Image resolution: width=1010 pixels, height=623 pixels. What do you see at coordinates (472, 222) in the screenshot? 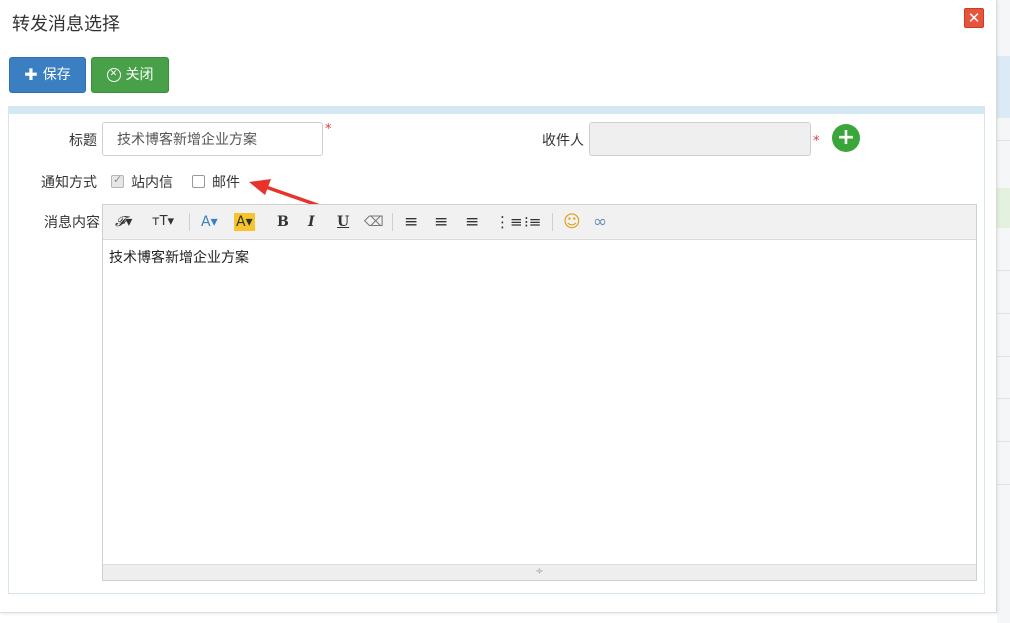
I see `align-right-icon: ≡` at bounding box center [472, 222].